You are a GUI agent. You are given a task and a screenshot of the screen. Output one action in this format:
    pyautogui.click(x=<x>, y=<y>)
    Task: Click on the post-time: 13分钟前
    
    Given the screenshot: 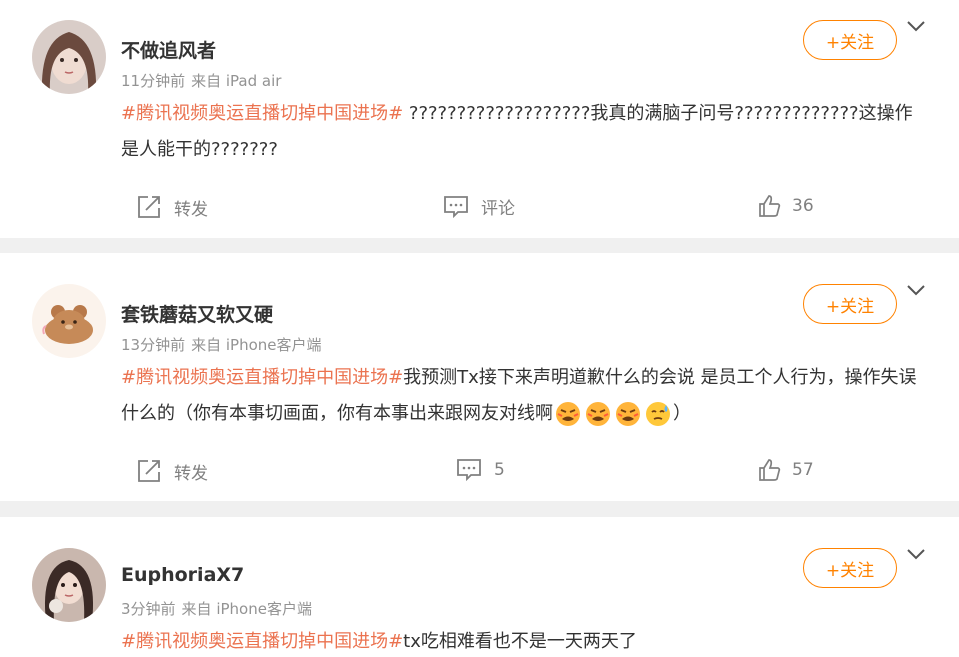 What is the action you would take?
    pyautogui.click(x=153, y=345)
    